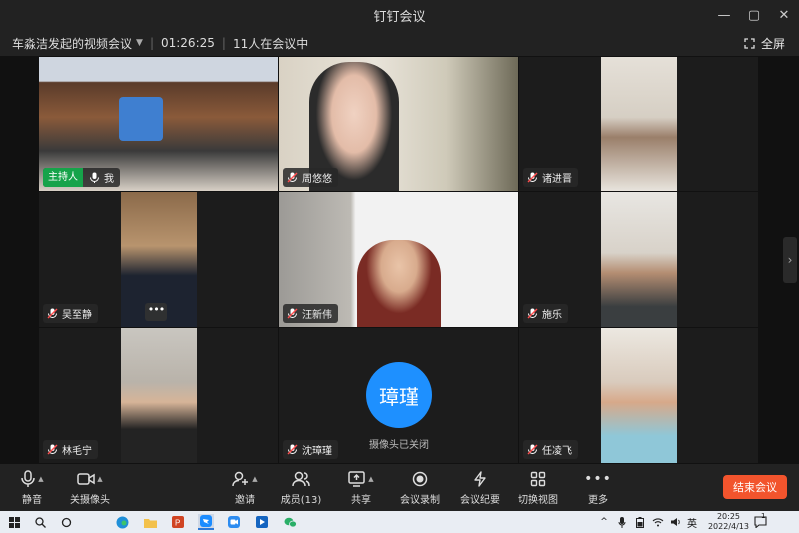 The width and height of the screenshot is (799, 533). What do you see at coordinates (640, 522) in the screenshot?
I see `battery-icon` at bounding box center [640, 522].